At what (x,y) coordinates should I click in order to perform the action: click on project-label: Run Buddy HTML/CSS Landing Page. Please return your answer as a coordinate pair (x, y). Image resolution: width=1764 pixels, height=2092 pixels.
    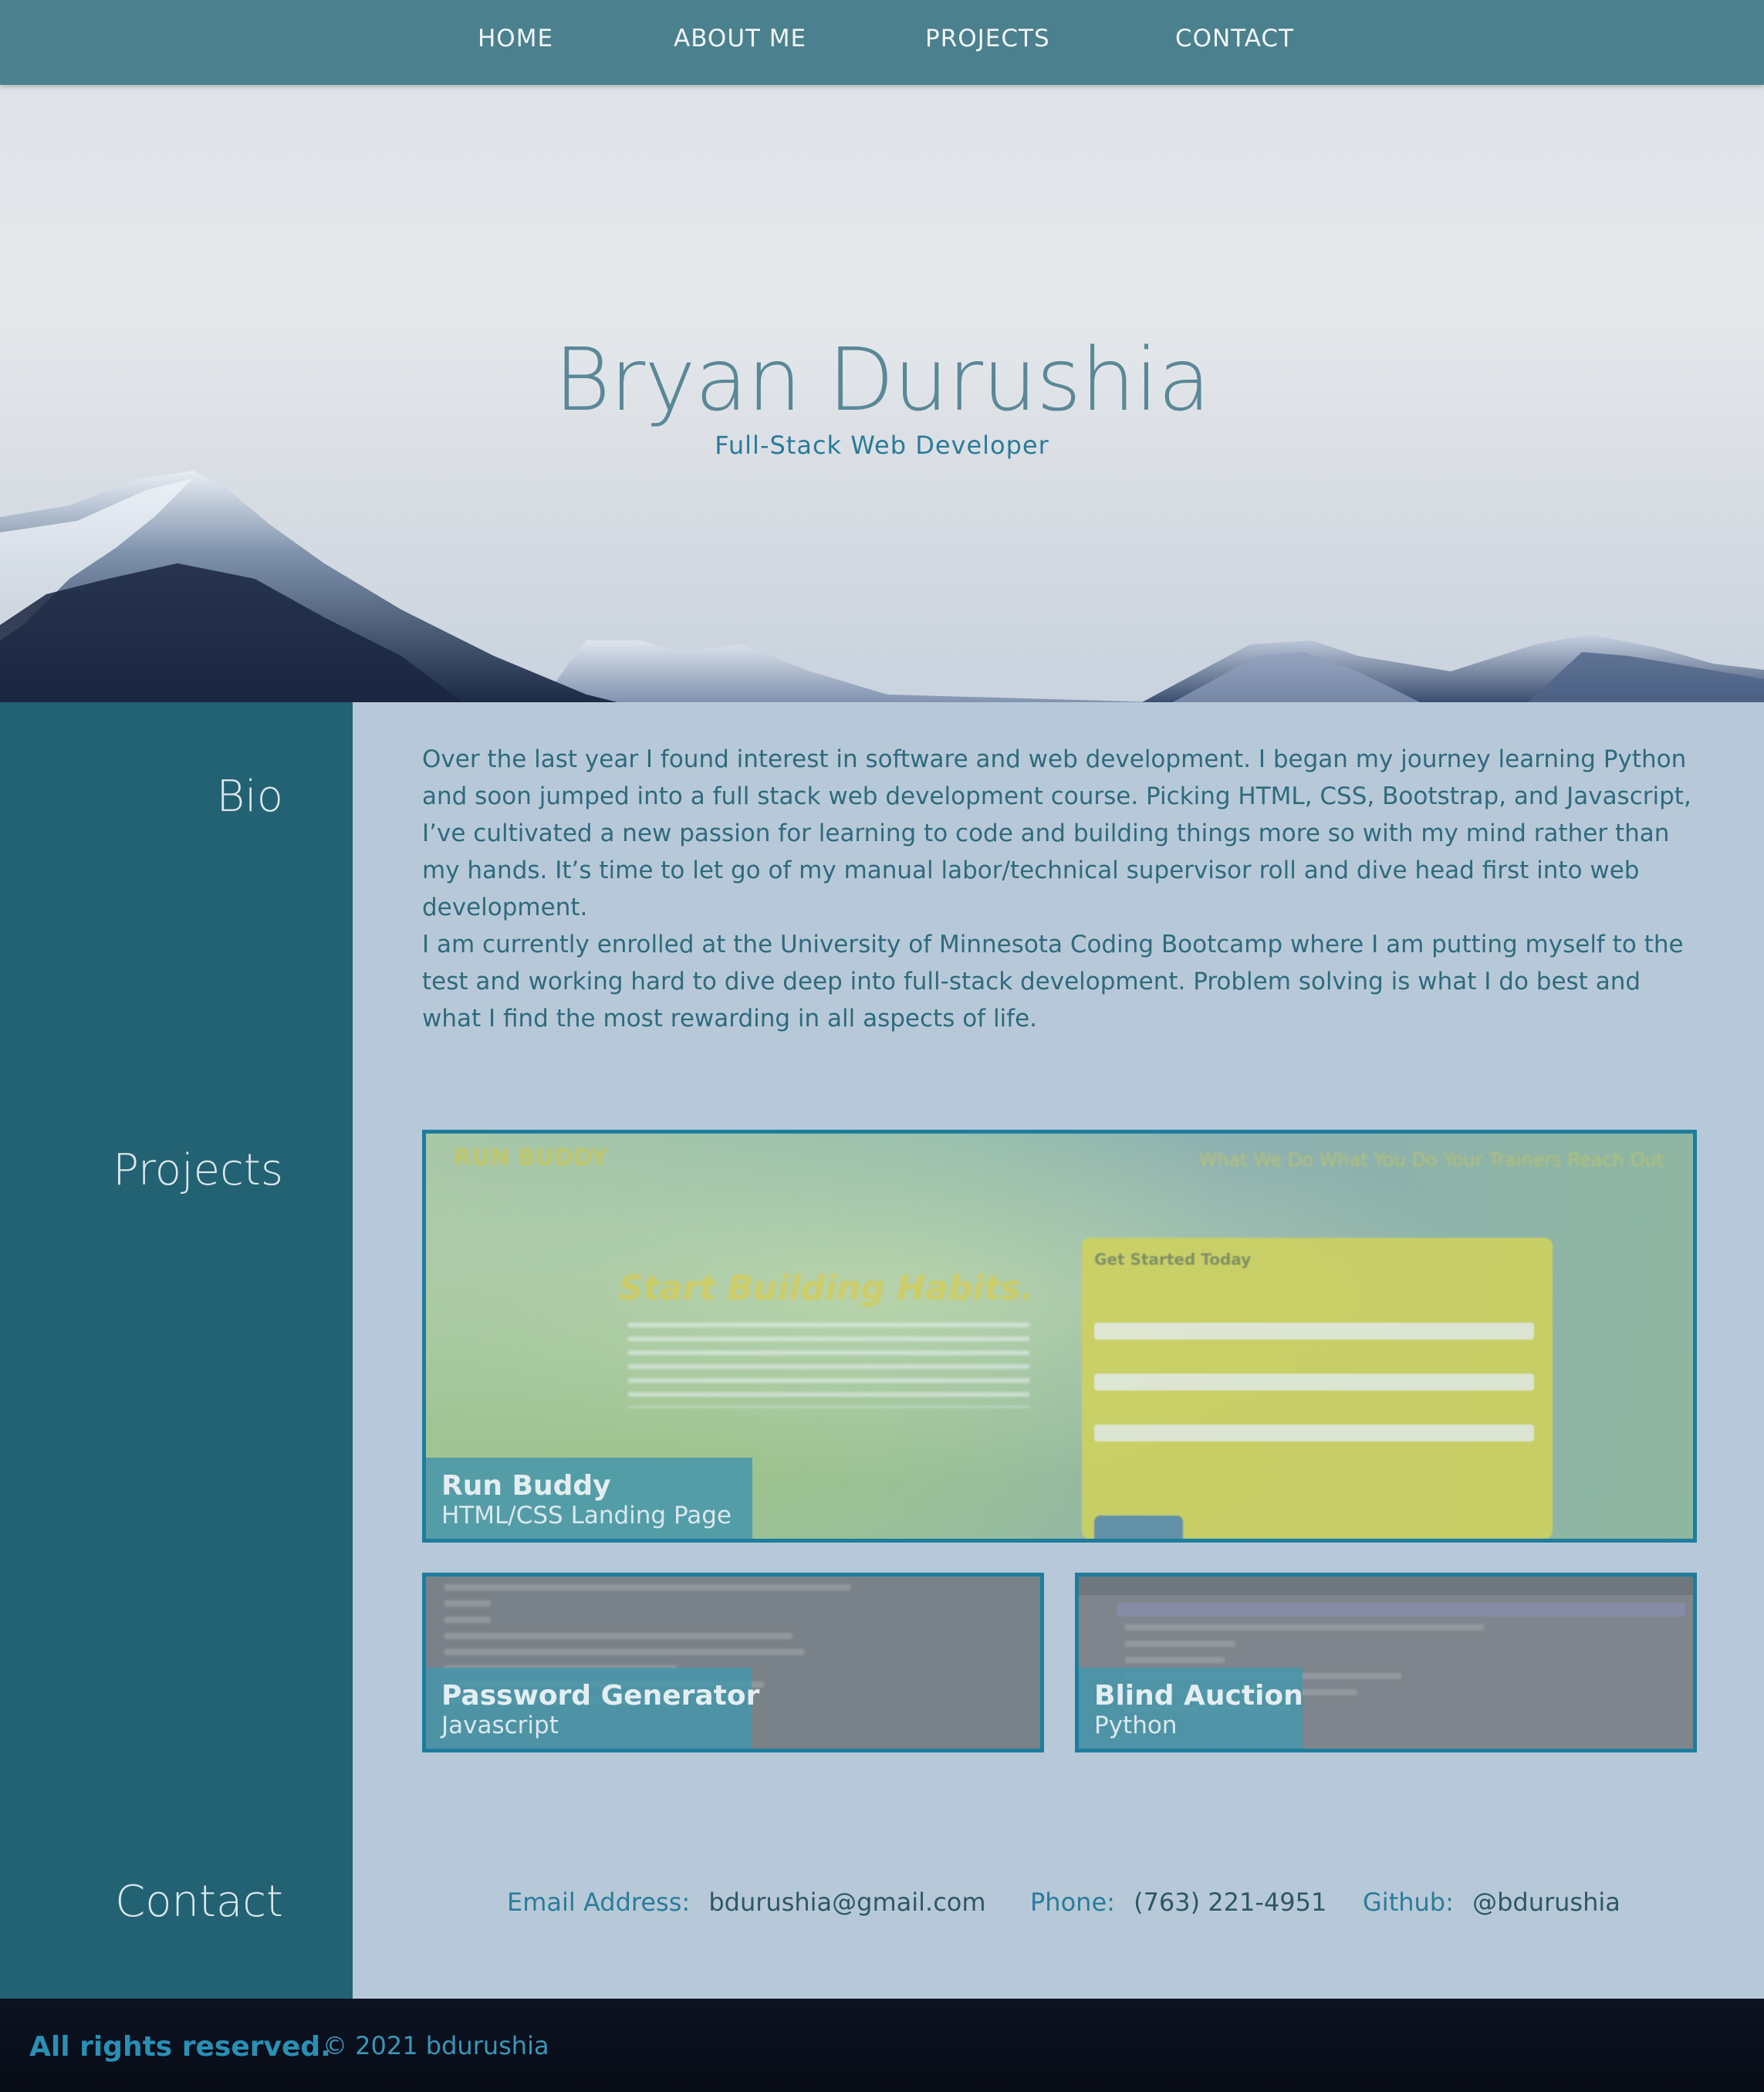
    Looking at the image, I should click on (589, 1498).